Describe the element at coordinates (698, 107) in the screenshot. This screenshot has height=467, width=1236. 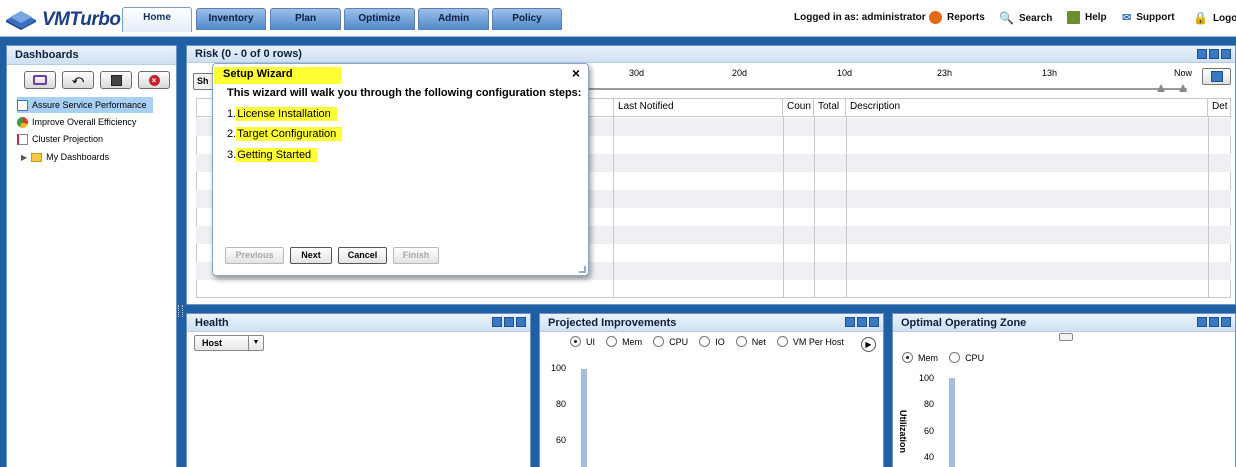
I see `column-header-last-notified: Last Notified` at that location.